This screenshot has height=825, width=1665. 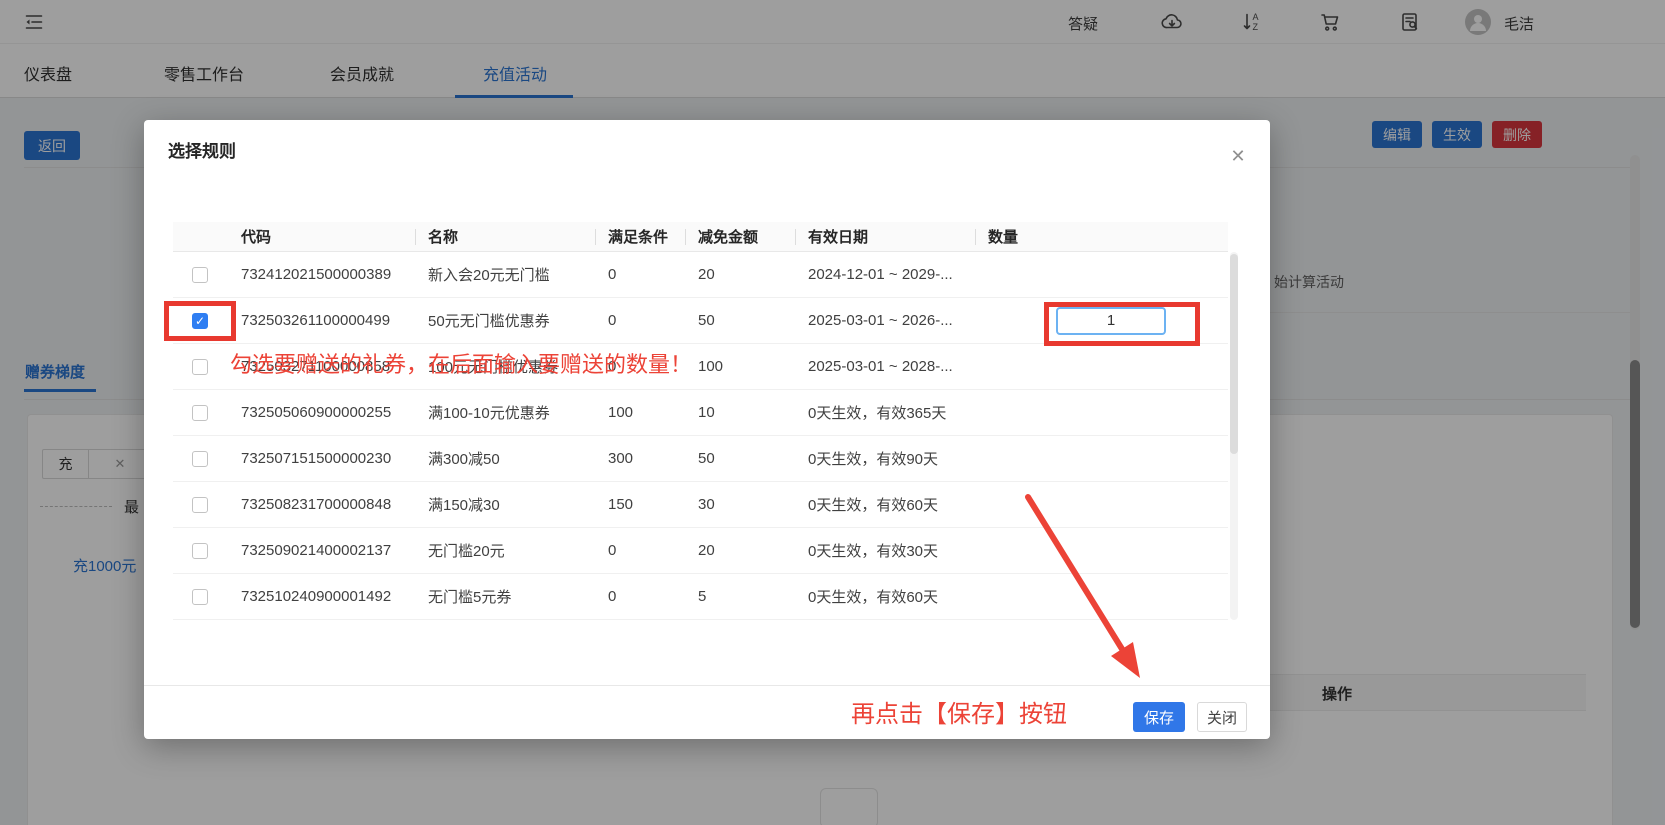 What do you see at coordinates (885, 236) in the screenshot?
I see `col-valid-date: 有效日期` at bounding box center [885, 236].